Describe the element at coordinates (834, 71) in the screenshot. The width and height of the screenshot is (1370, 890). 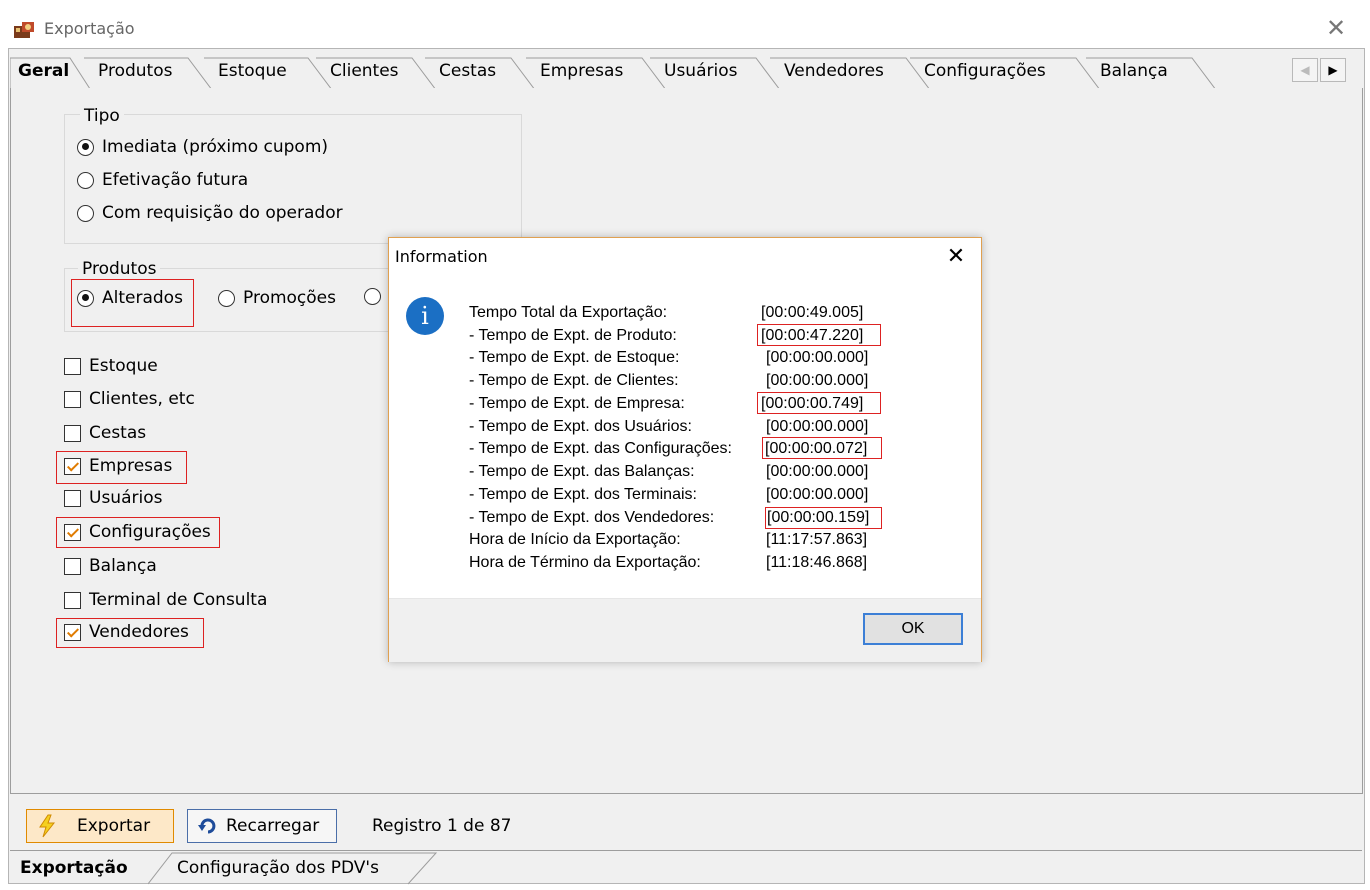
I see `tab-label: Vendedores` at that location.